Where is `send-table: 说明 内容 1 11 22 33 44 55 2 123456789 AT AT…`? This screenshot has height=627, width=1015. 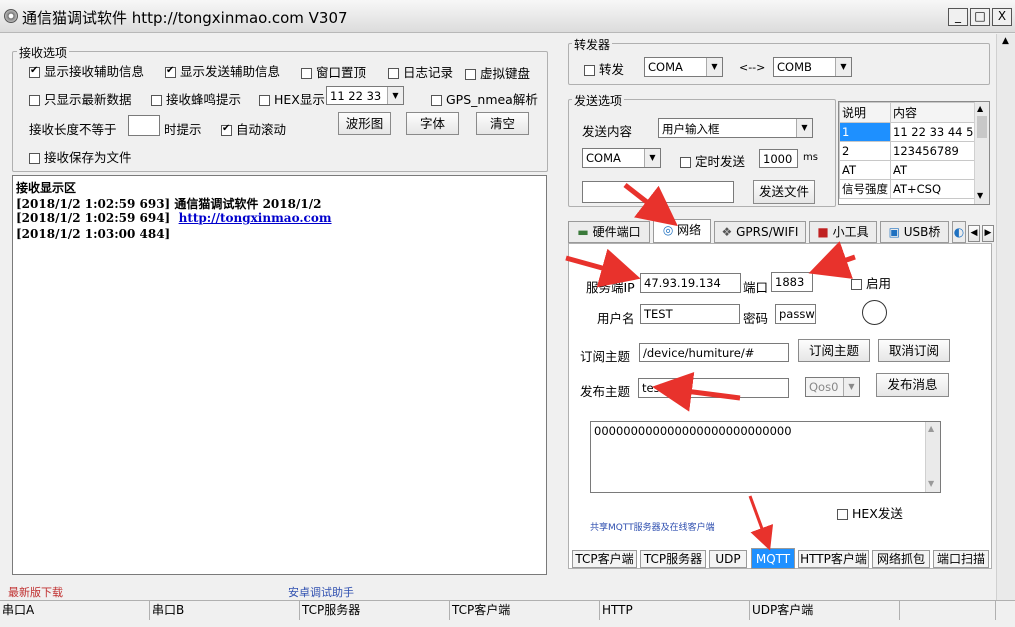 send-table: 说明 内容 1 11 22 33 44 55 2 123456789 AT AT… is located at coordinates (914, 153).